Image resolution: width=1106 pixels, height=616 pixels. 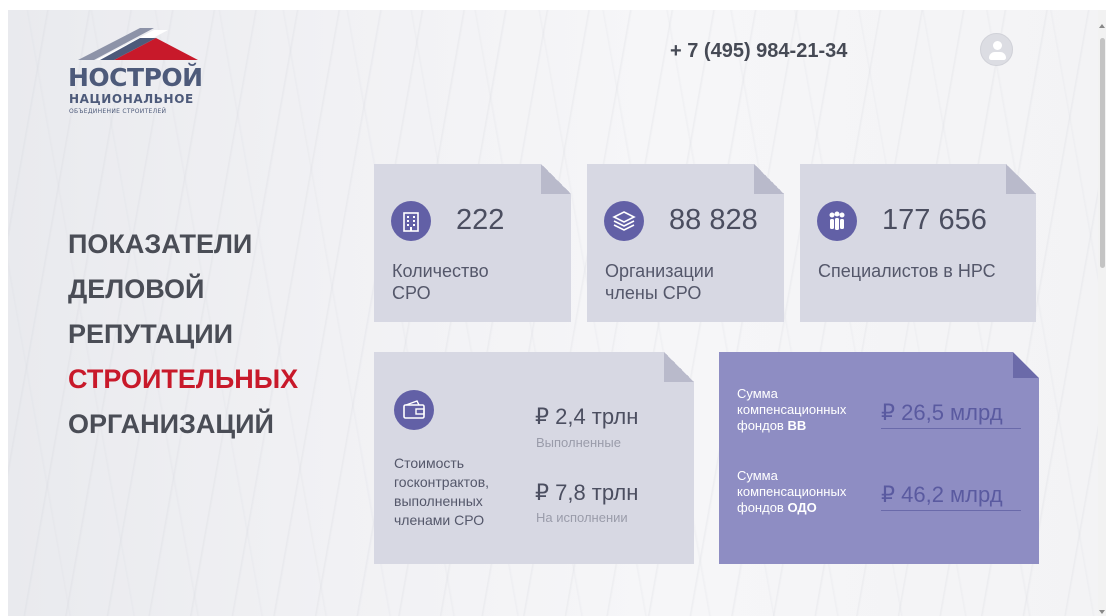 I want to click on stat-card-specialists: 177 656 Специалистов в НРС, so click(x=918, y=243).